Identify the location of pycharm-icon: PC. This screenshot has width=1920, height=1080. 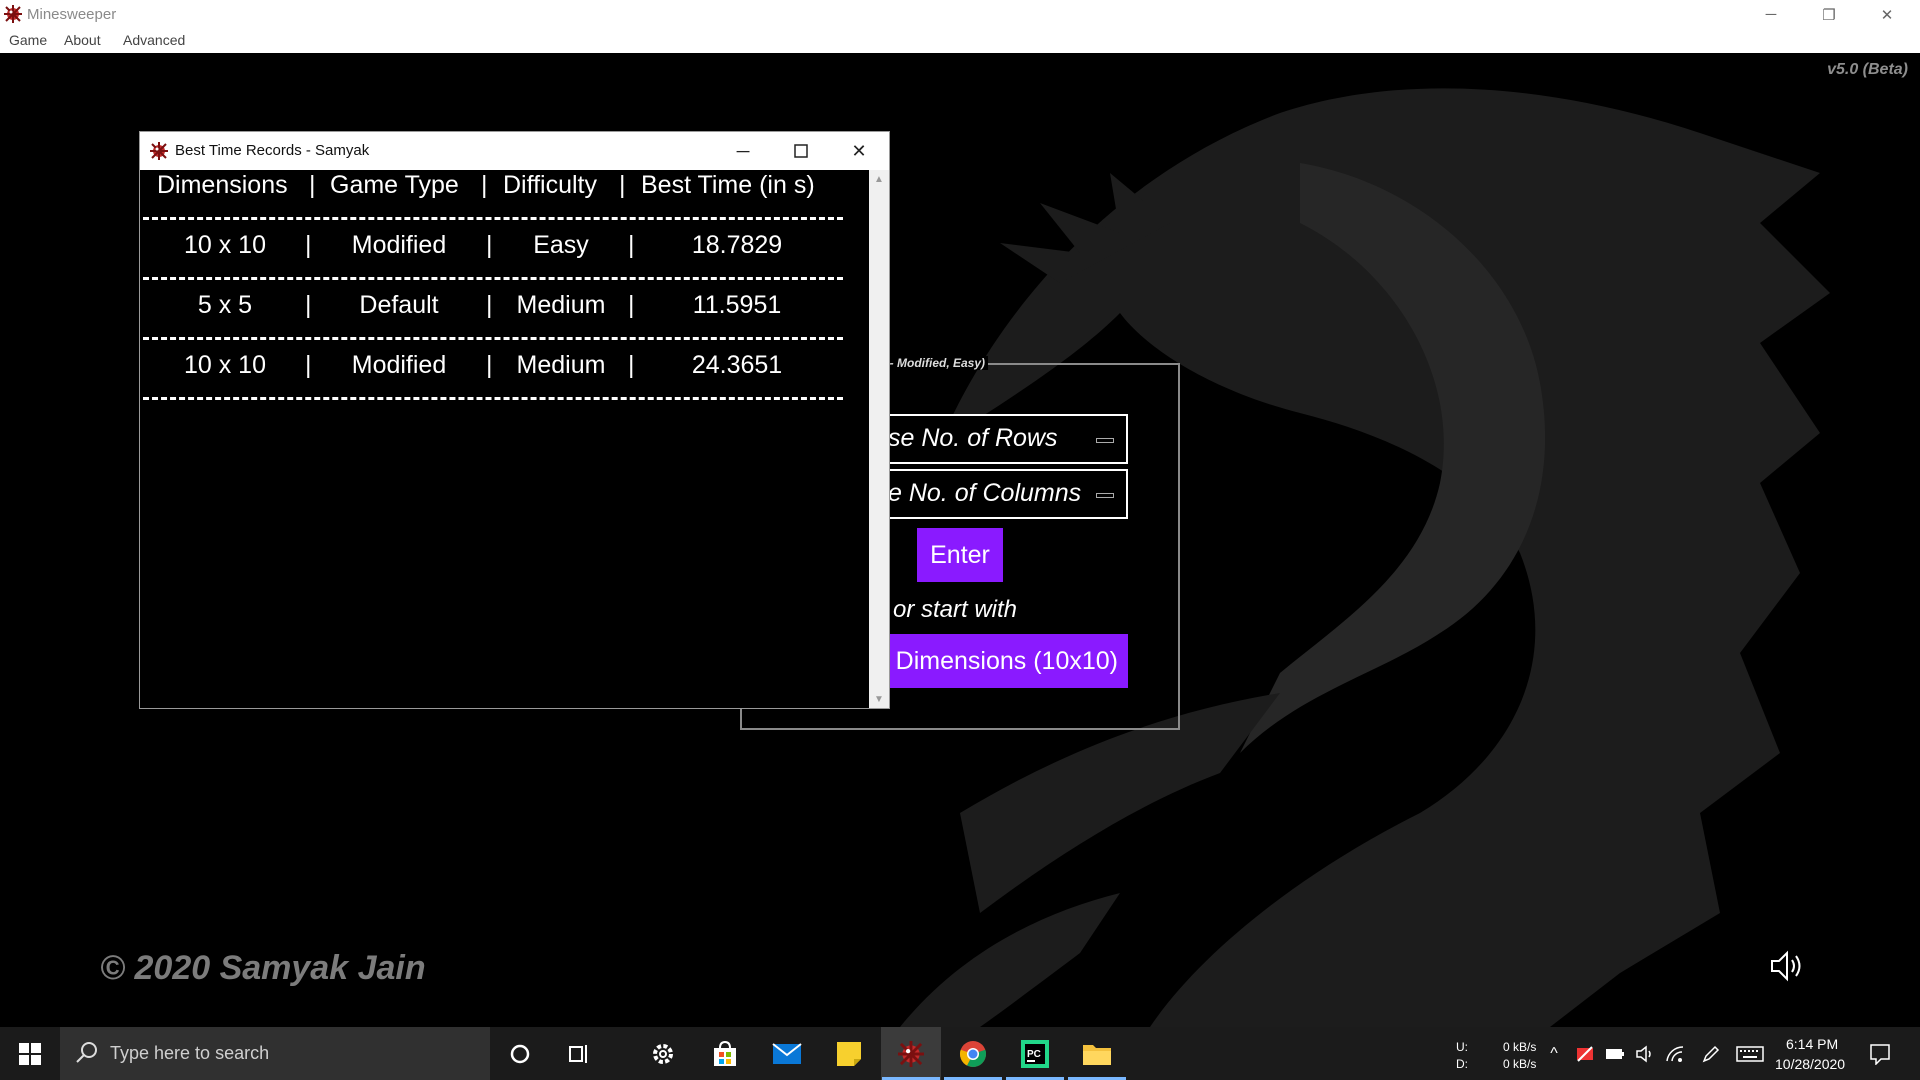
(1035, 1053).